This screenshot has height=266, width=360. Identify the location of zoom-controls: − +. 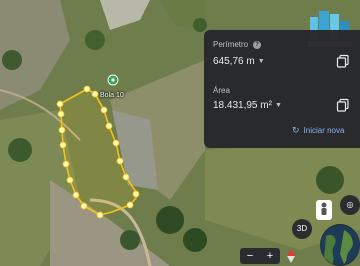
(260, 256).